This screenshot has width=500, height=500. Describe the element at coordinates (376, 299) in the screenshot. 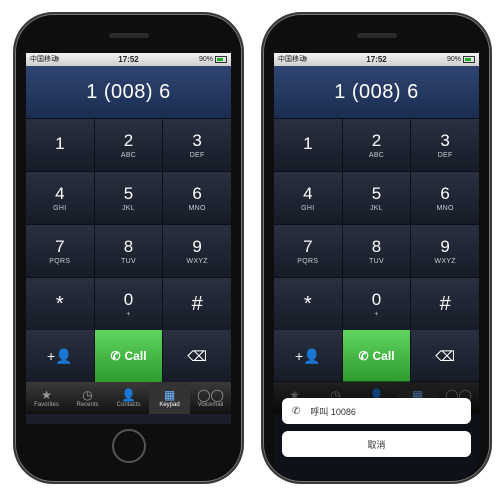

I see `key-digit: 0` at that location.